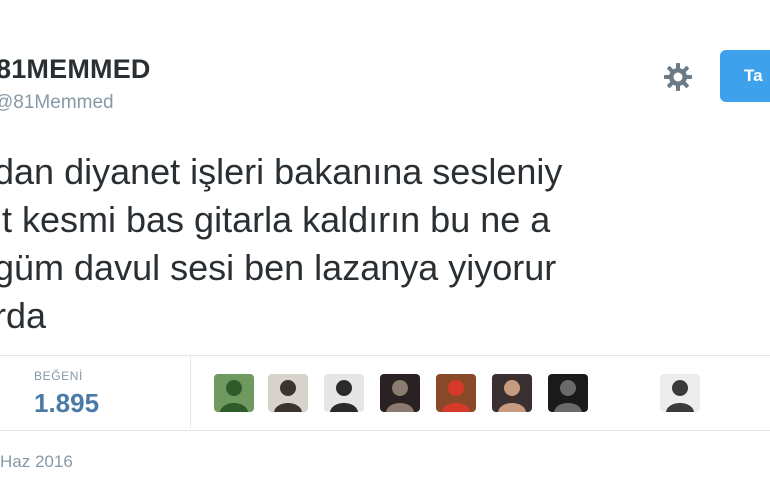 The height and width of the screenshot is (485, 770). Describe the element at coordinates (484, 394) in the screenshot. I see `liker-avatars` at that location.